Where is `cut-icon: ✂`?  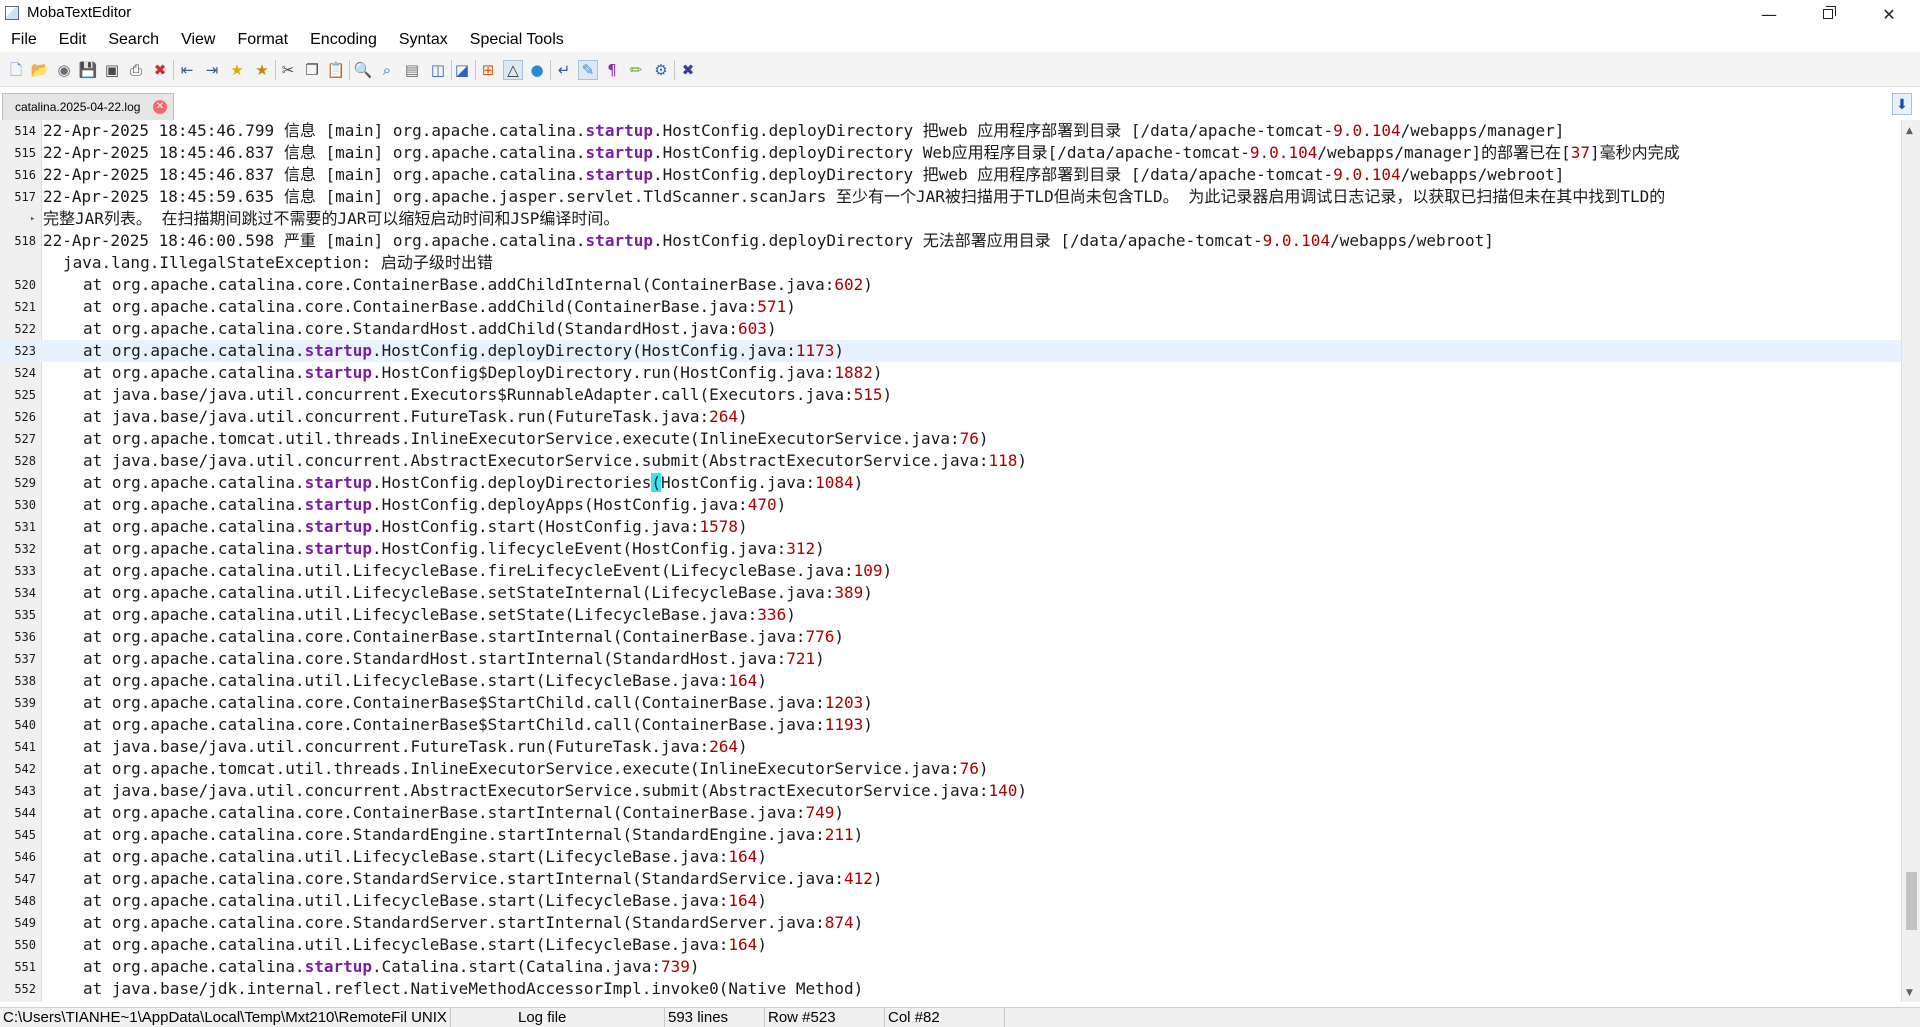 cut-icon: ✂ is located at coordinates (288, 70).